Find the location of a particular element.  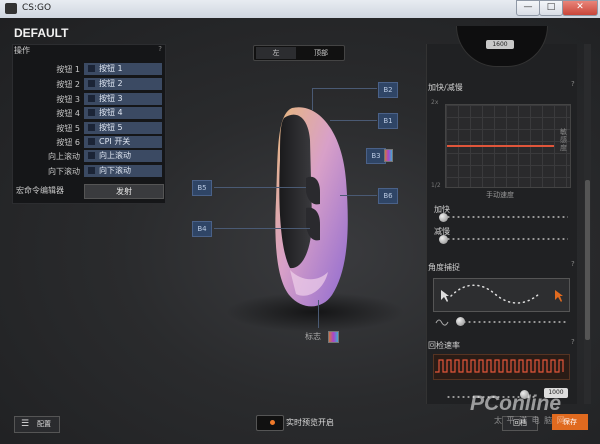

button-row: 按钮 4 按钮 4 is located at coordinates (89, 113).